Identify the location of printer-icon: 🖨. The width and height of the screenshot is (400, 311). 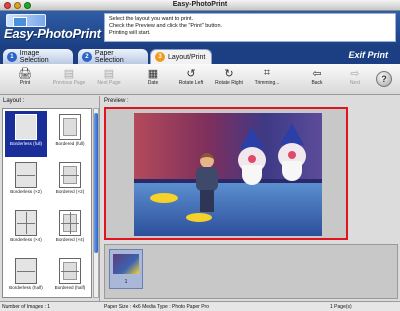
(25, 73).